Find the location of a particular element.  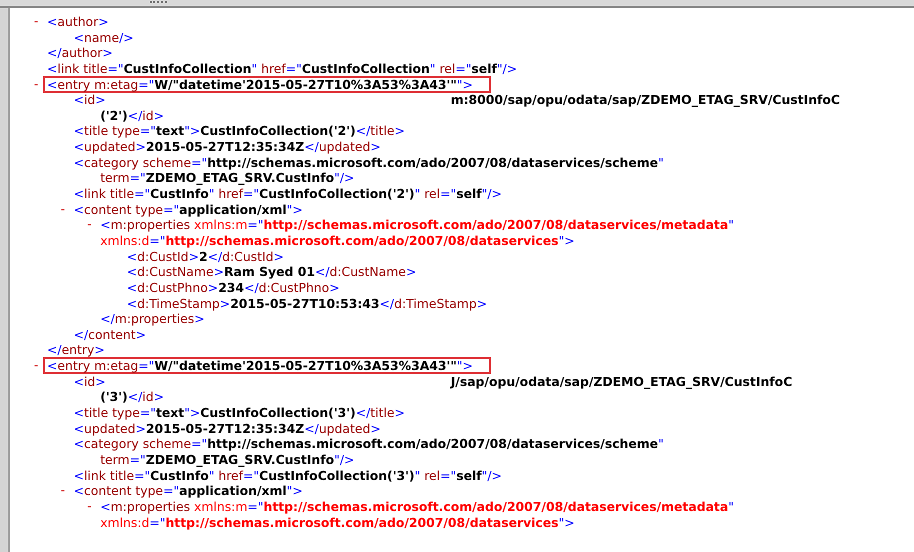

code-line: </entry> is located at coordinates (76, 350).